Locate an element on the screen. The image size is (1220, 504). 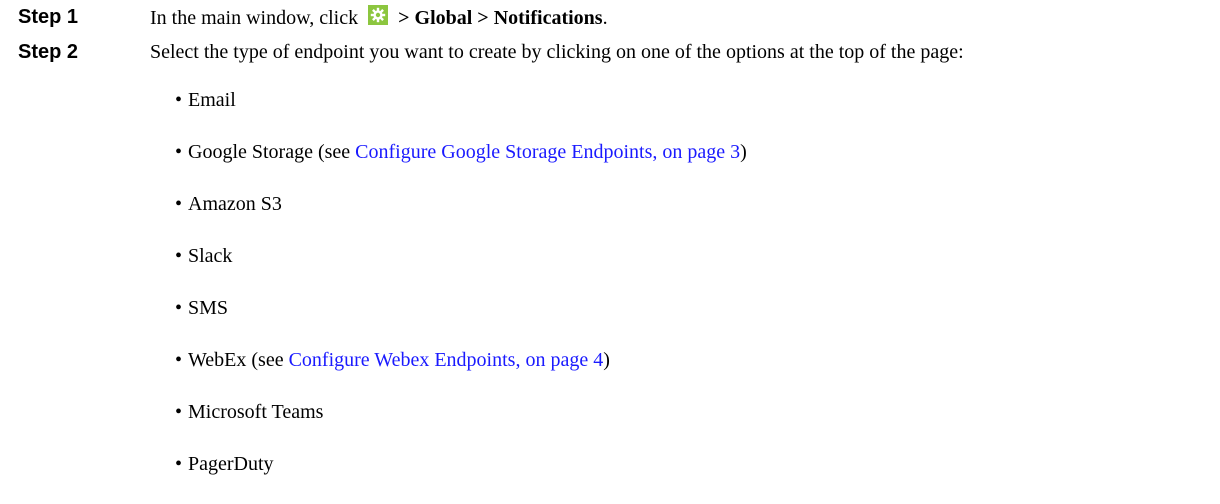
step-1-instruction: In the main window, click is located at coordinates (254, 18).